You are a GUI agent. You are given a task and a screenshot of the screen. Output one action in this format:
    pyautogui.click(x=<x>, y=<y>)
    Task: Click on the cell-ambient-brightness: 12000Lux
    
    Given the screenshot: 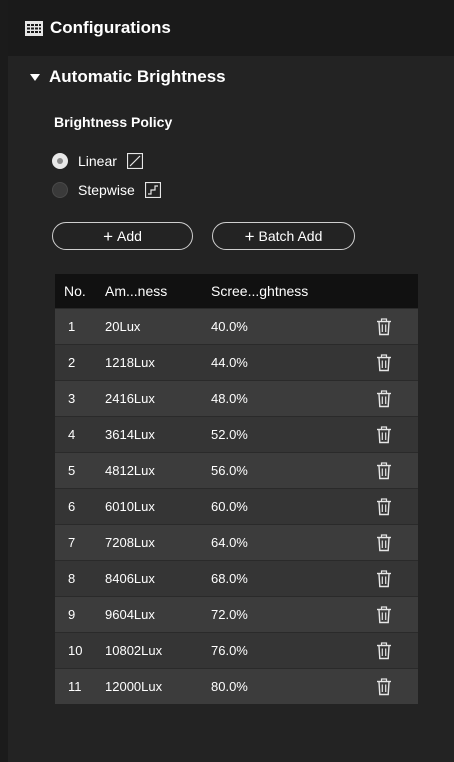 What is the action you would take?
    pyautogui.click(x=158, y=686)
    